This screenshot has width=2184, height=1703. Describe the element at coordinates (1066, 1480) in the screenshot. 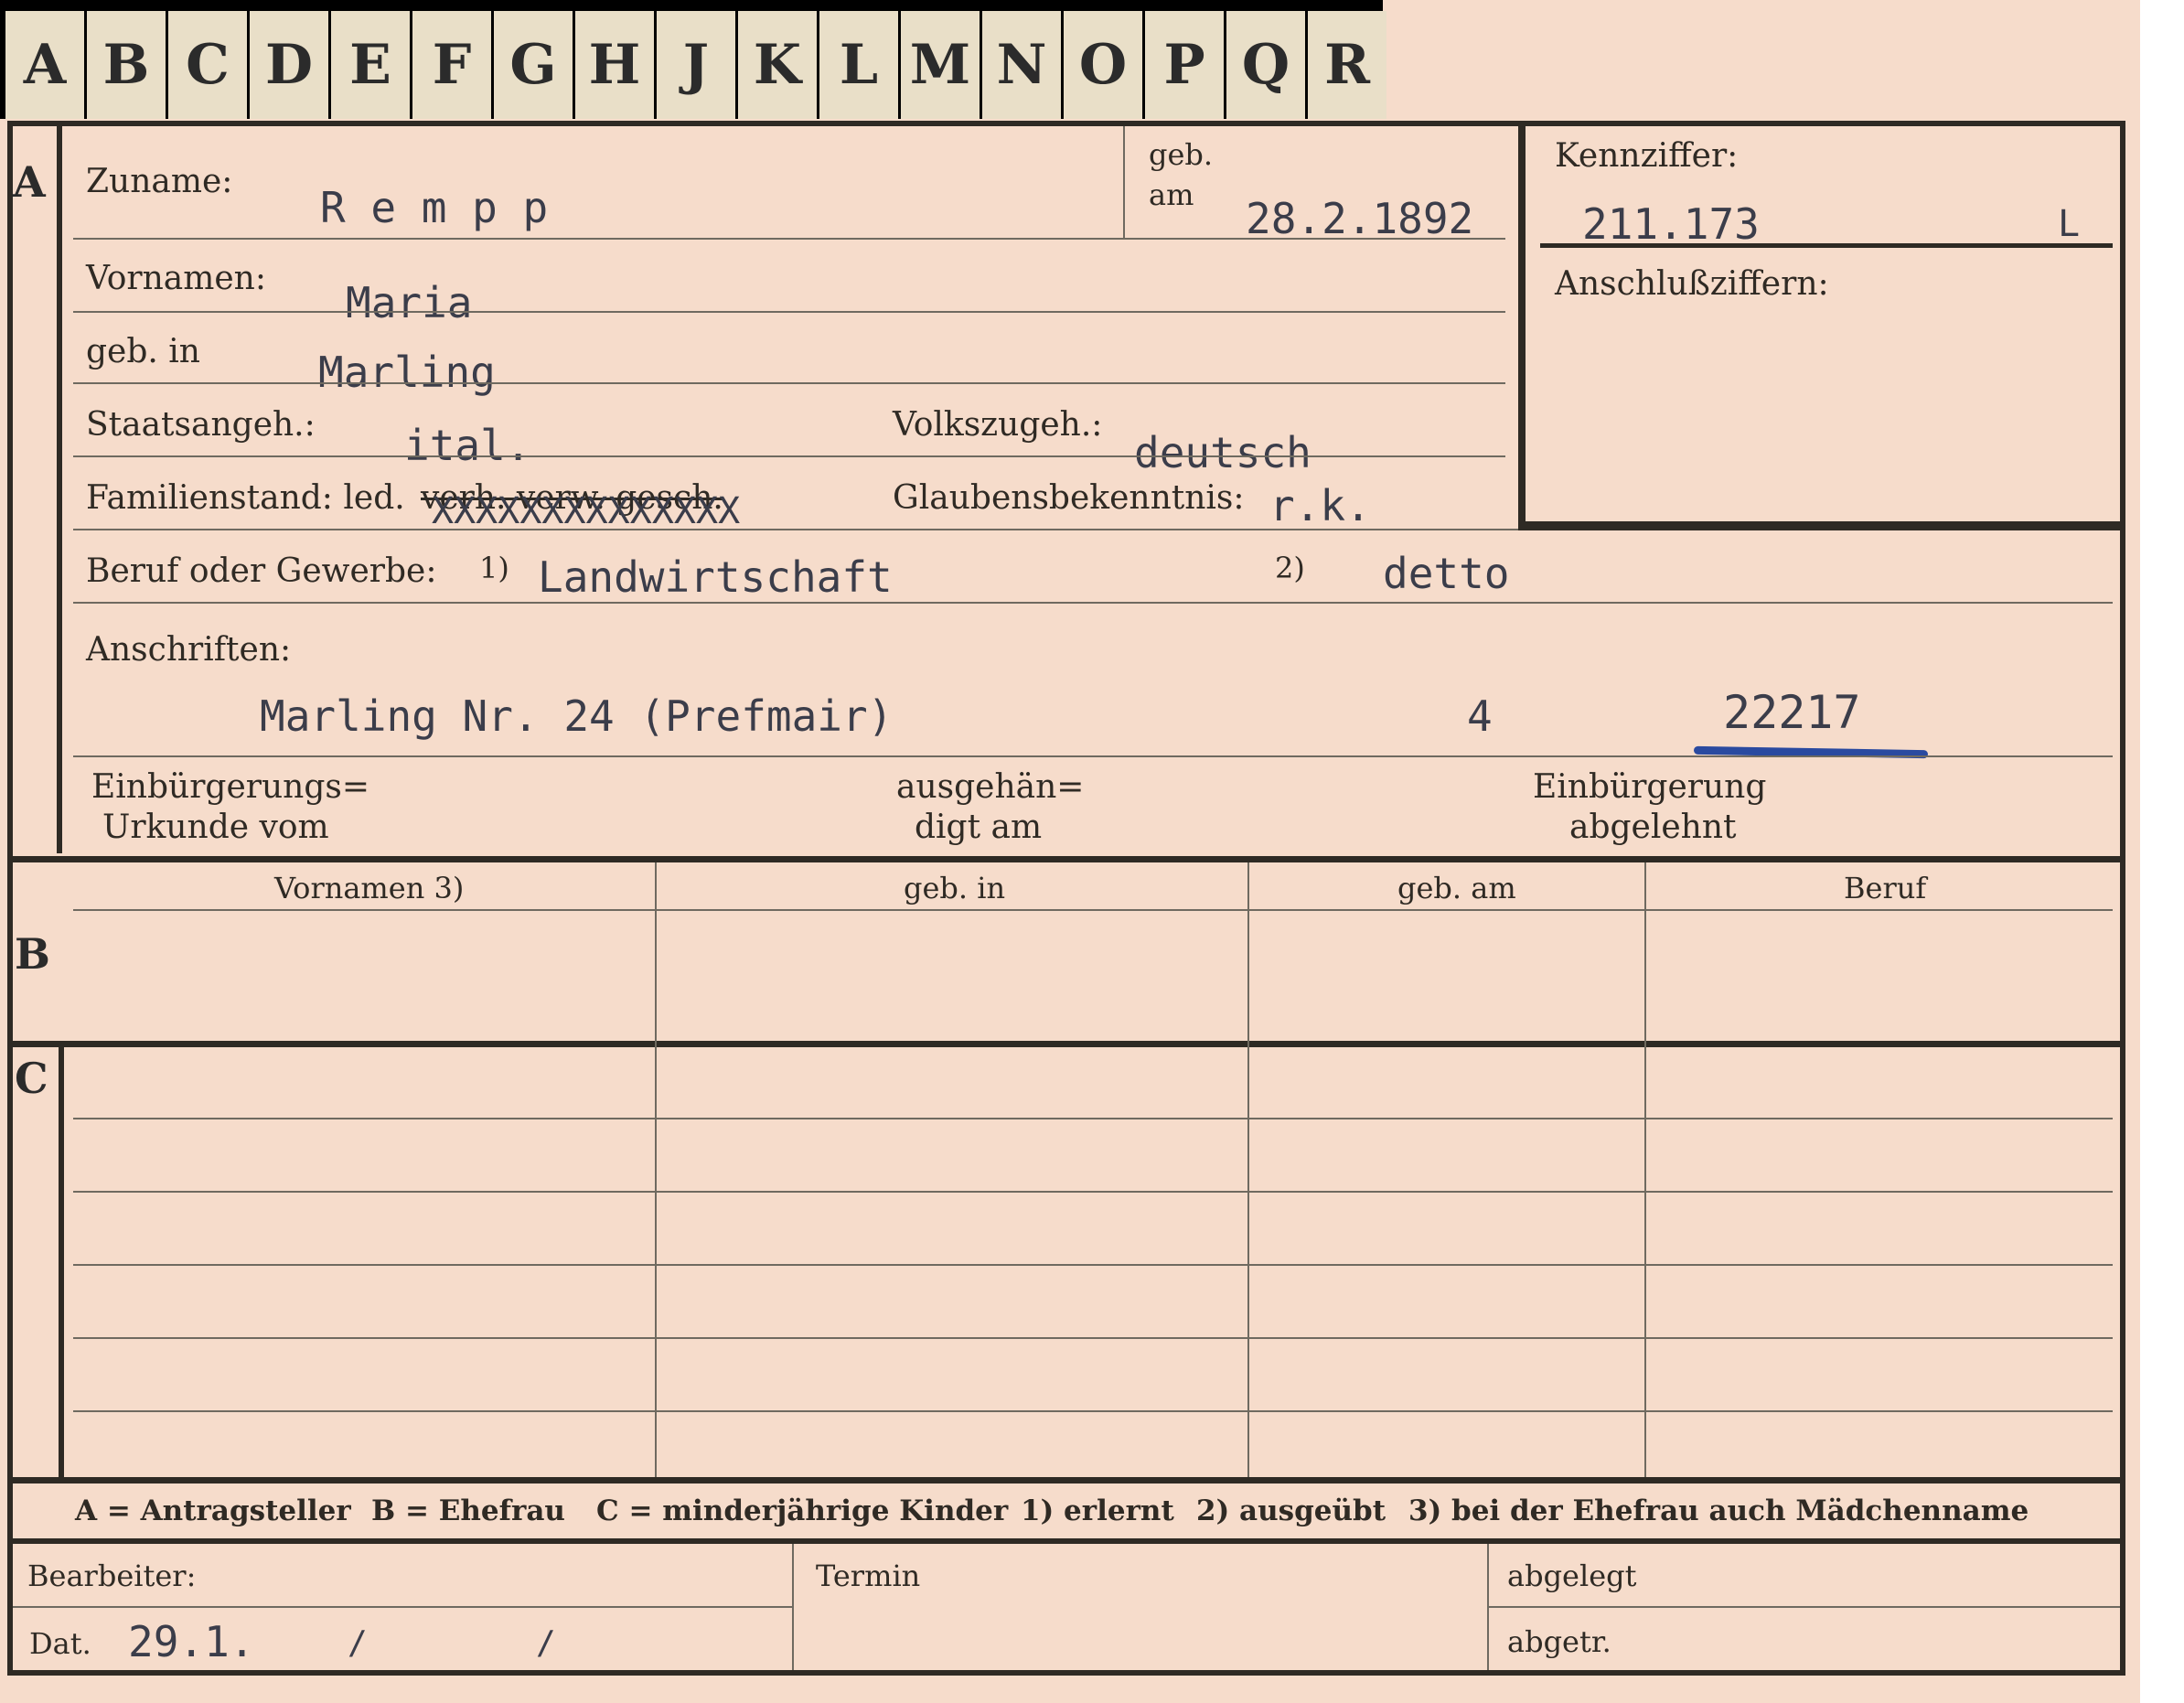

I see `section-c-bottom` at that location.